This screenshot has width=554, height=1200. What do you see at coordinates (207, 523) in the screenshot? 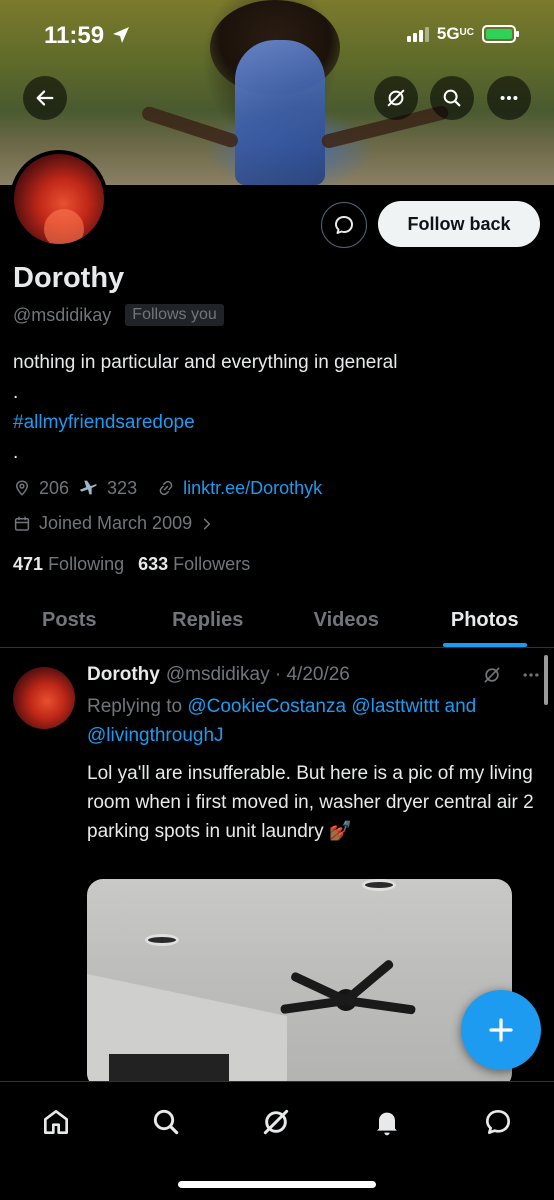
I see `chevron-right-icon` at bounding box center [207, 523].